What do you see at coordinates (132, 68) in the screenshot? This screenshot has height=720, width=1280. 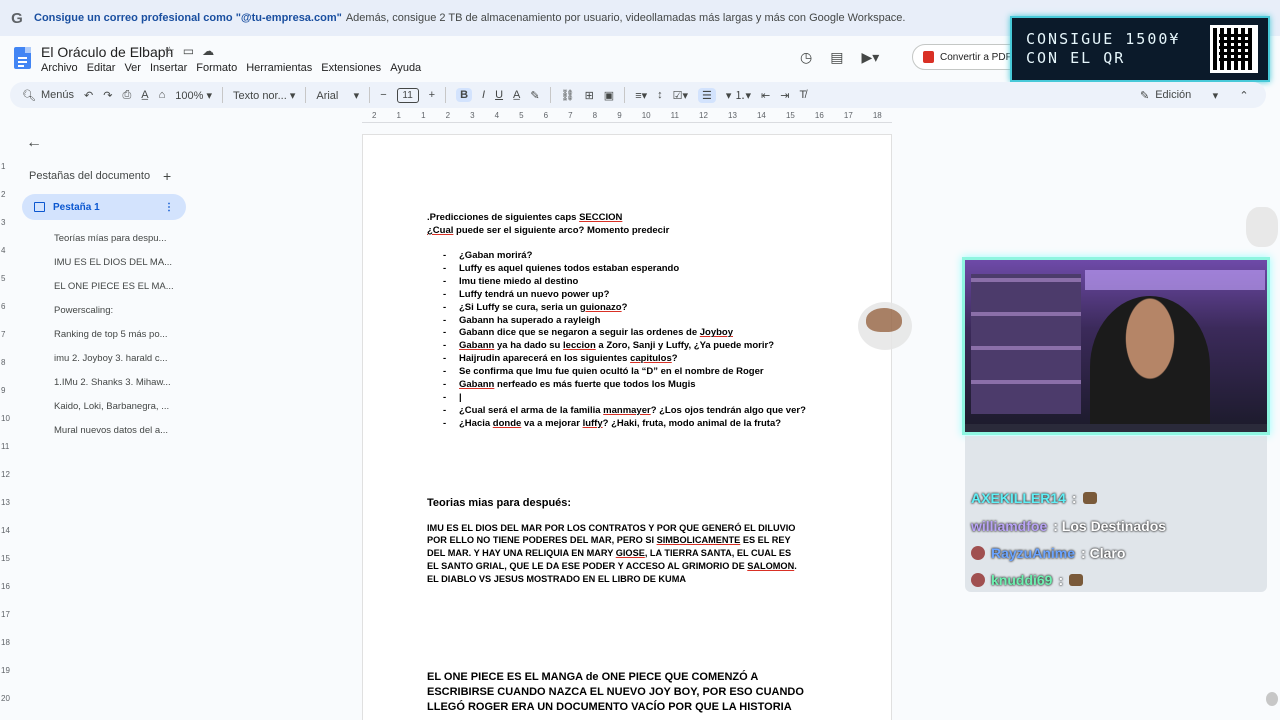 I see `menu-ver: Ver` at bounding box center [132, 68].